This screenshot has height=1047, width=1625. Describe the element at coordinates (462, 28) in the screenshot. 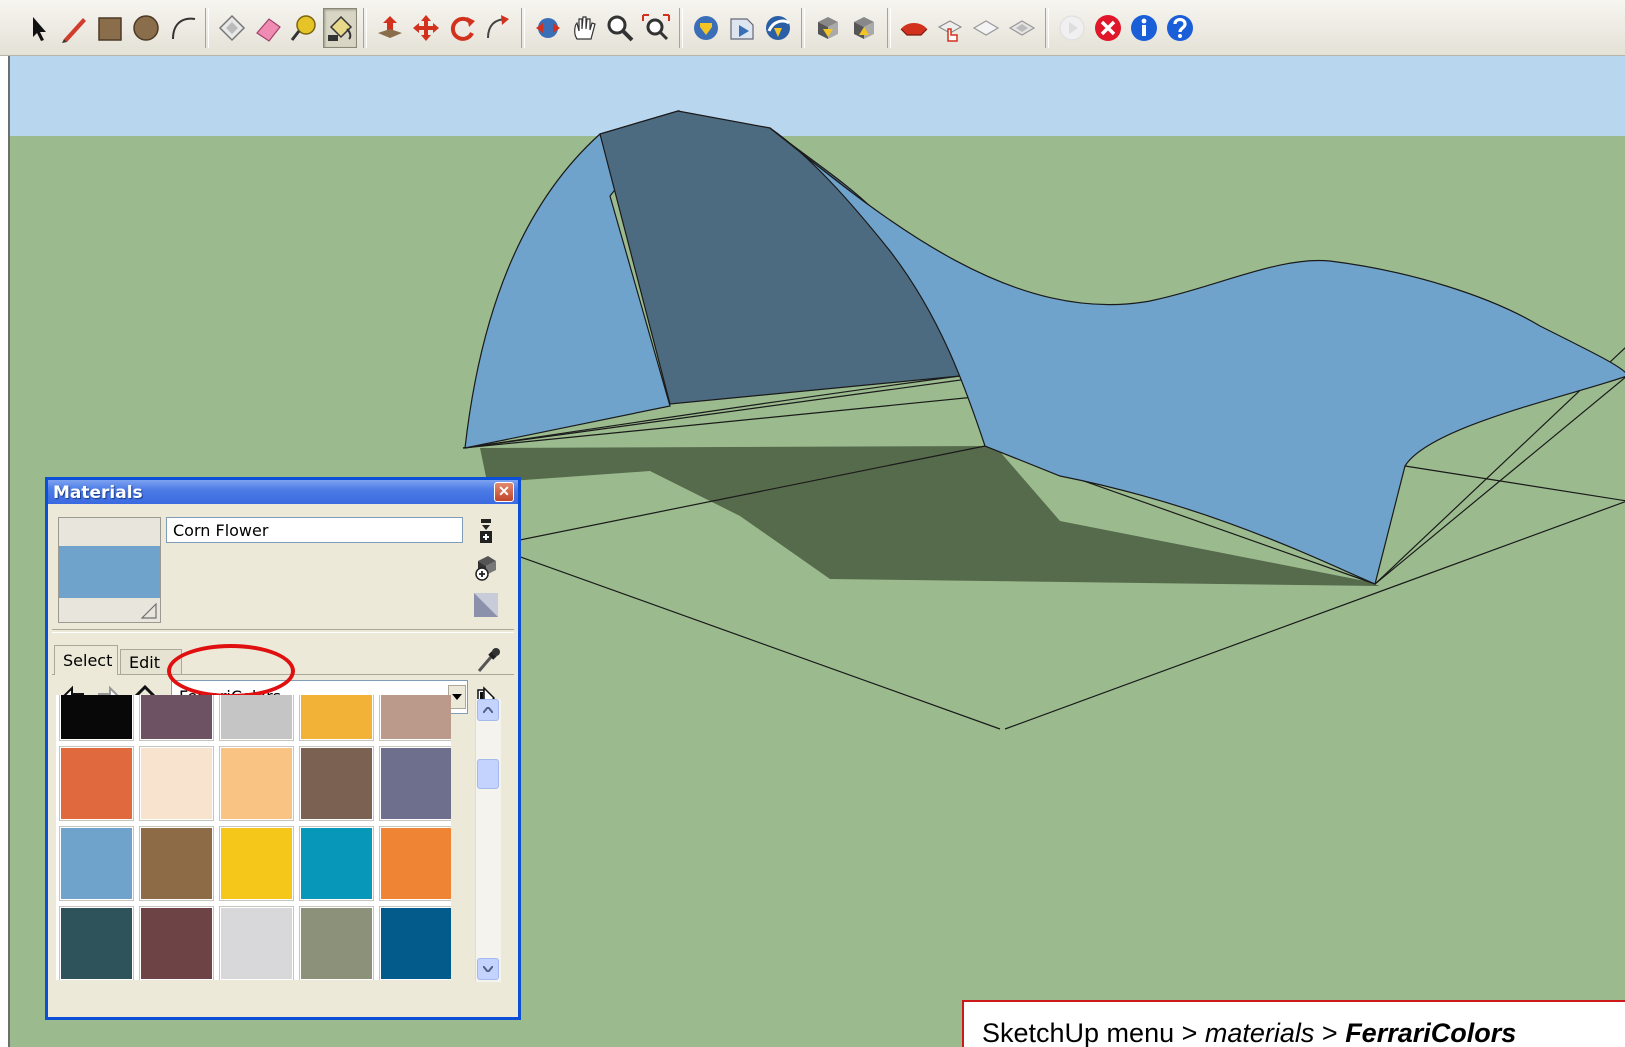

I see `rotate-icon` at that location.